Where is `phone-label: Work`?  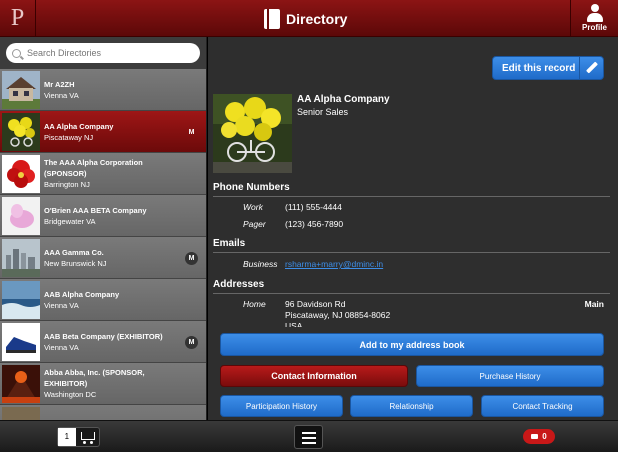
phone-label: Work is located at coordinates (253, 207).